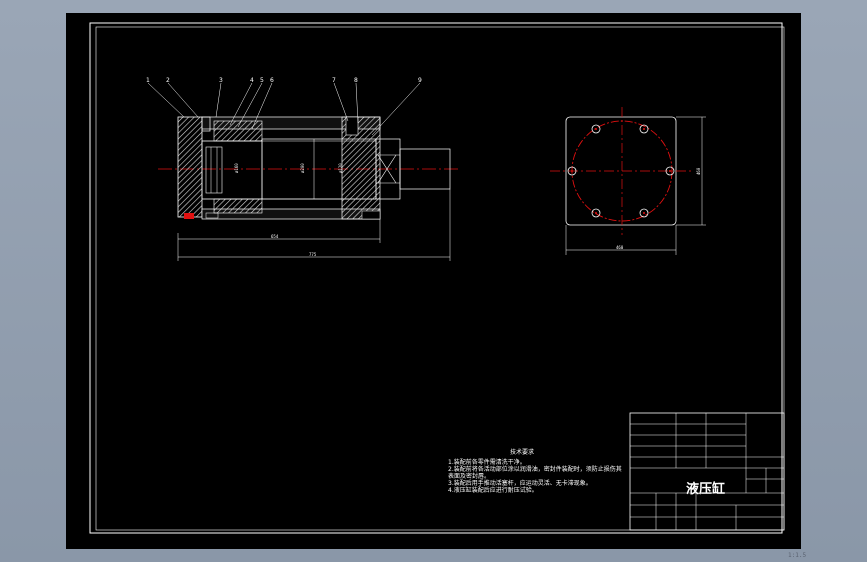 Image resolution: width=867 pixels, height=562 pixels. Describe the element at coordinates (707, 471) in the screenshot. I see `title-block` at that location.